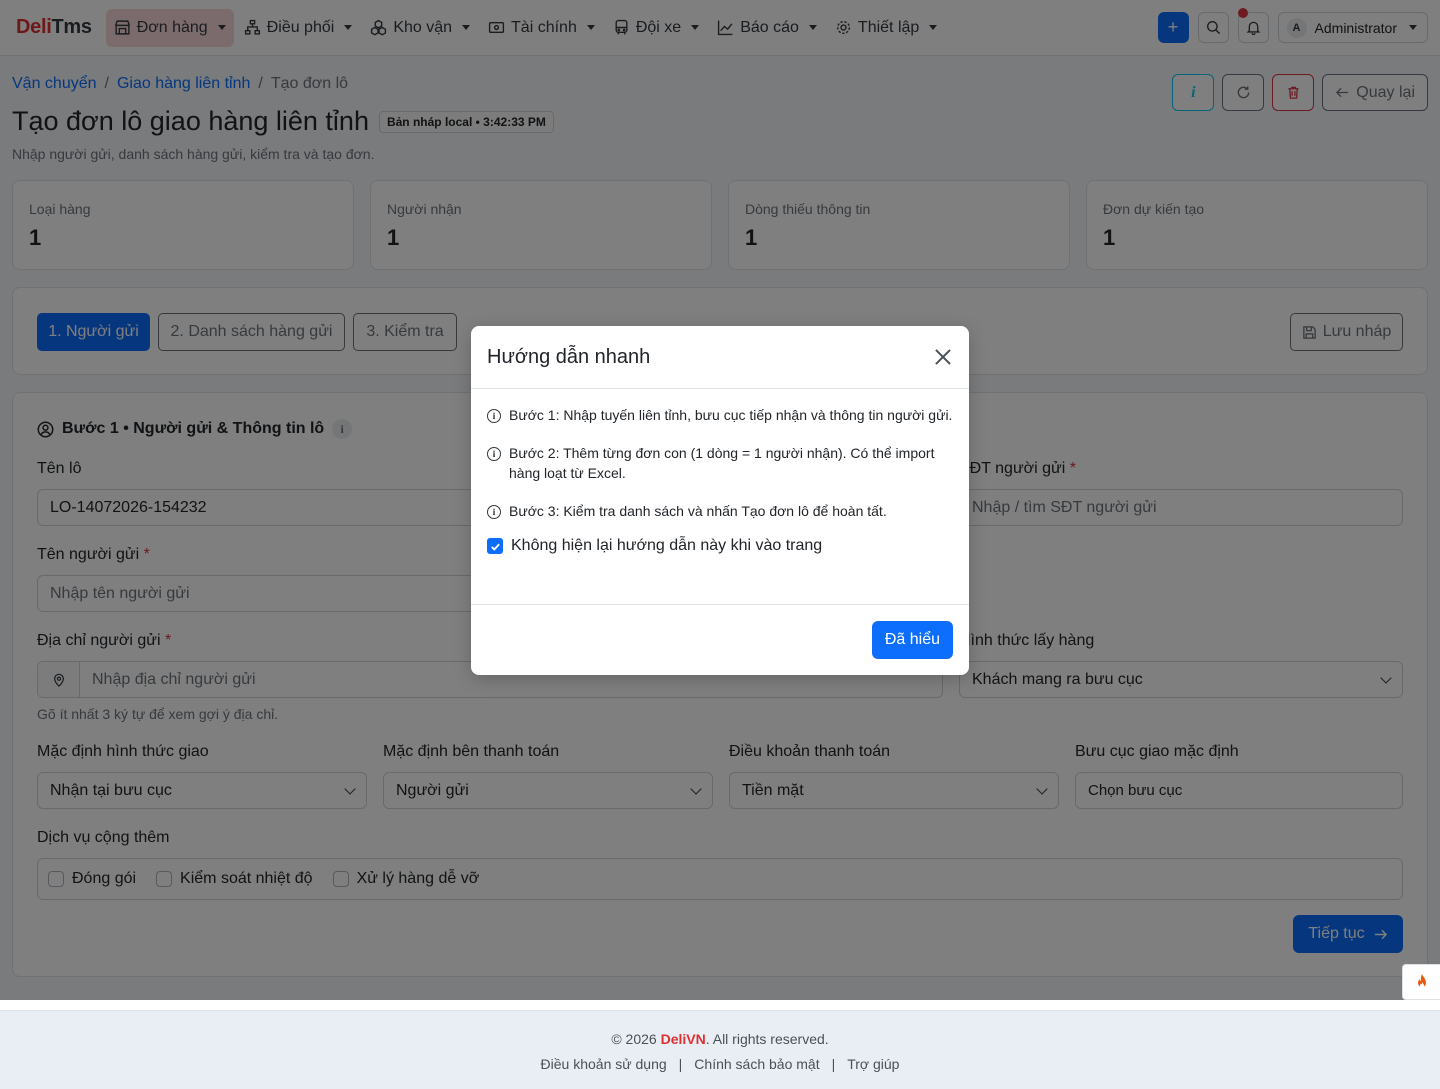 This screenshot has height=1089, width=1440. Describe the element at coordinates (912, 640) in the screenshot. I see `understood-button: Đã hiểu` at that location.